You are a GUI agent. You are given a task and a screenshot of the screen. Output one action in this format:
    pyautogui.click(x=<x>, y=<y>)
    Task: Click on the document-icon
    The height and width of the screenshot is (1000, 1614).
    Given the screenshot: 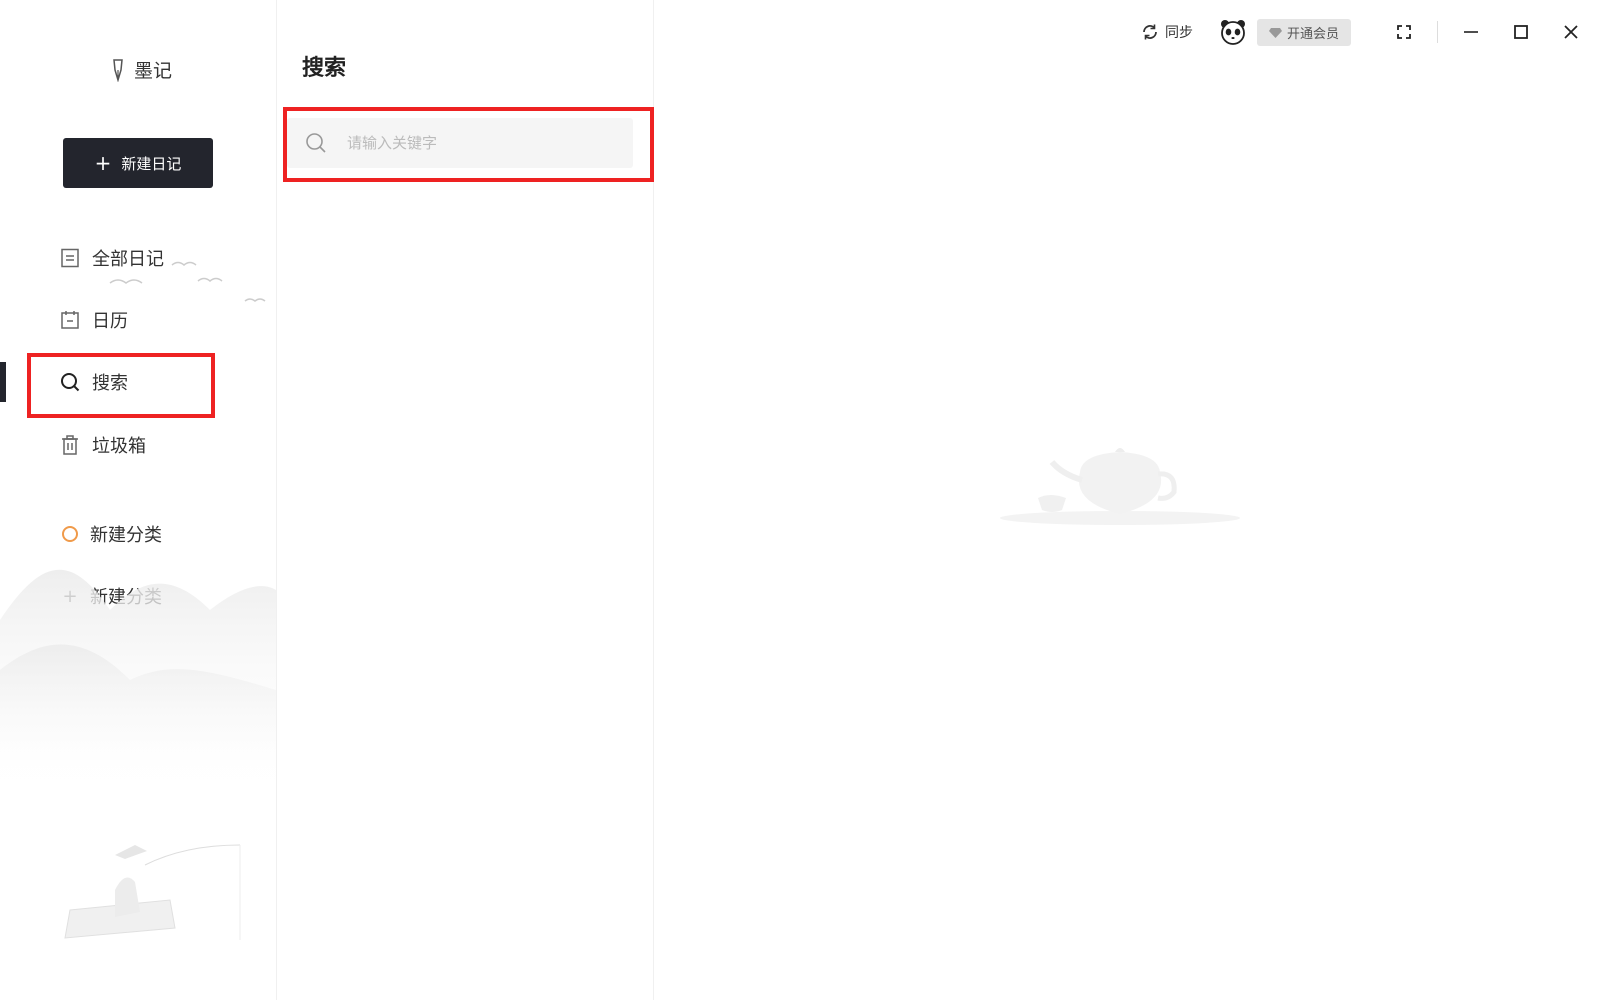 What is the action you would take?
    pyautogui.click(x=70, y=258)
    